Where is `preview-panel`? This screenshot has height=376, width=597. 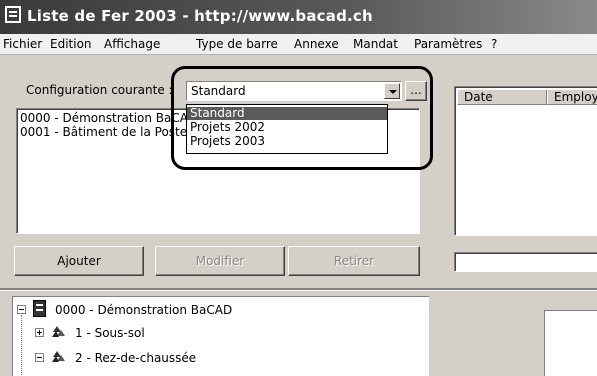 preview-panel is located at coordinates (518, 336).